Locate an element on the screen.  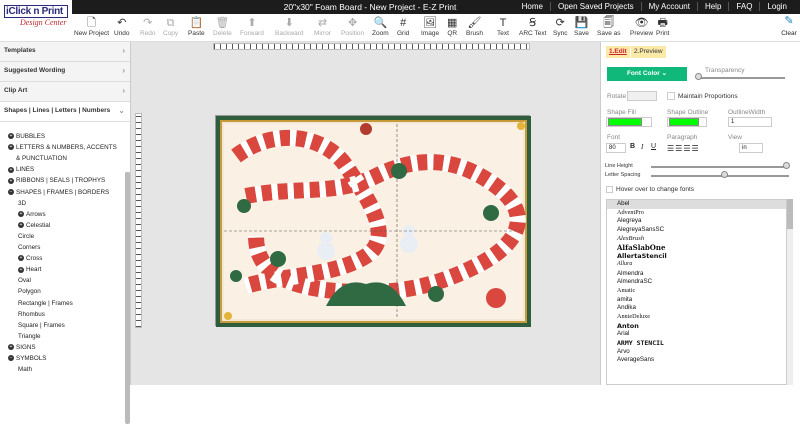
rotate-input is located at coordinates (642, 96).